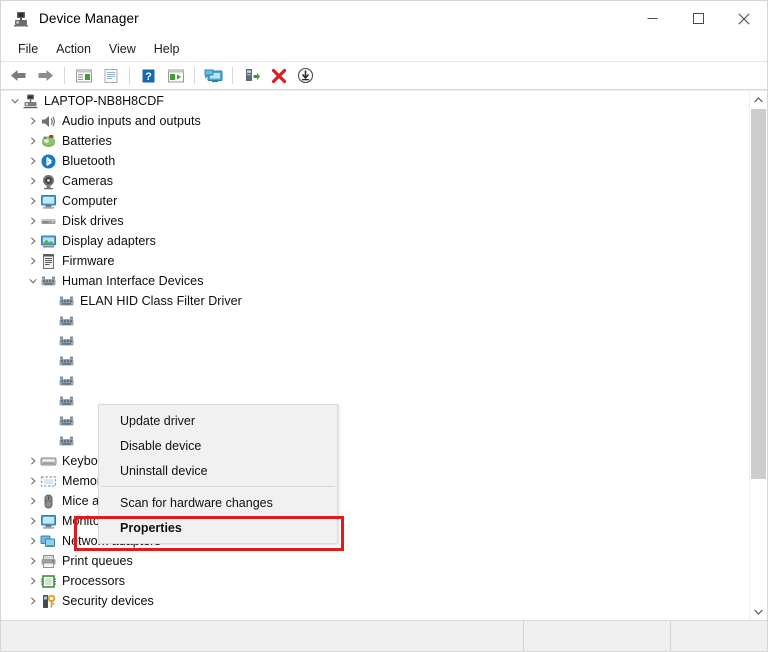 This screenshot has height=652, width=768. Describe the element at coordinates (48, 501) in the screenshot. I see `mouse-icon` at that location.